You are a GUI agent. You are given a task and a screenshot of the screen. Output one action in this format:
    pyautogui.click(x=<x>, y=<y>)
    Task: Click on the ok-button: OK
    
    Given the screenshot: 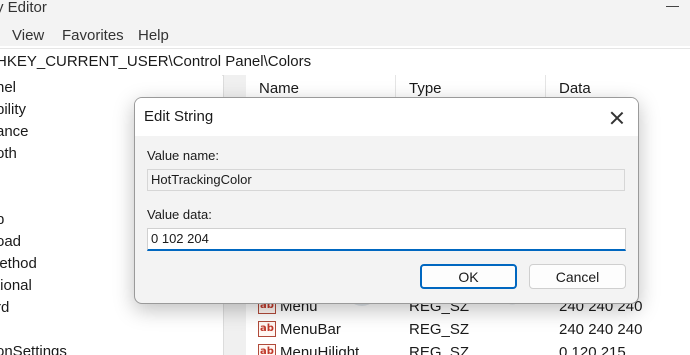 What is the action you would take?
    pyautogui.click(x=468, y=276)
    